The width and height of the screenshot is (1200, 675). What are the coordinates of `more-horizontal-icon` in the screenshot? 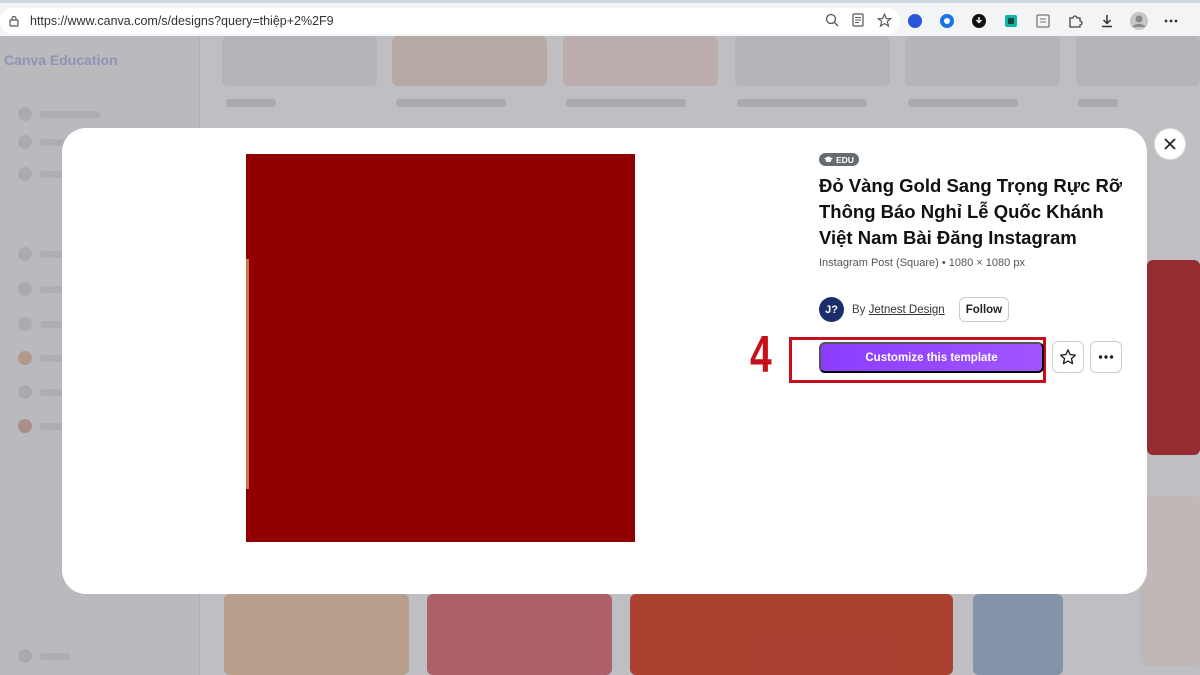 It's located at (1106, 357).